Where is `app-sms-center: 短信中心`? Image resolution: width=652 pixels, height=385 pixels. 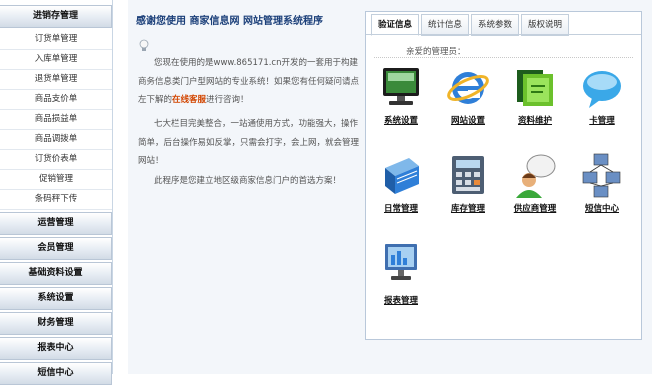
app-sms-center: 短信中心 is located at coordinates (602, 183).